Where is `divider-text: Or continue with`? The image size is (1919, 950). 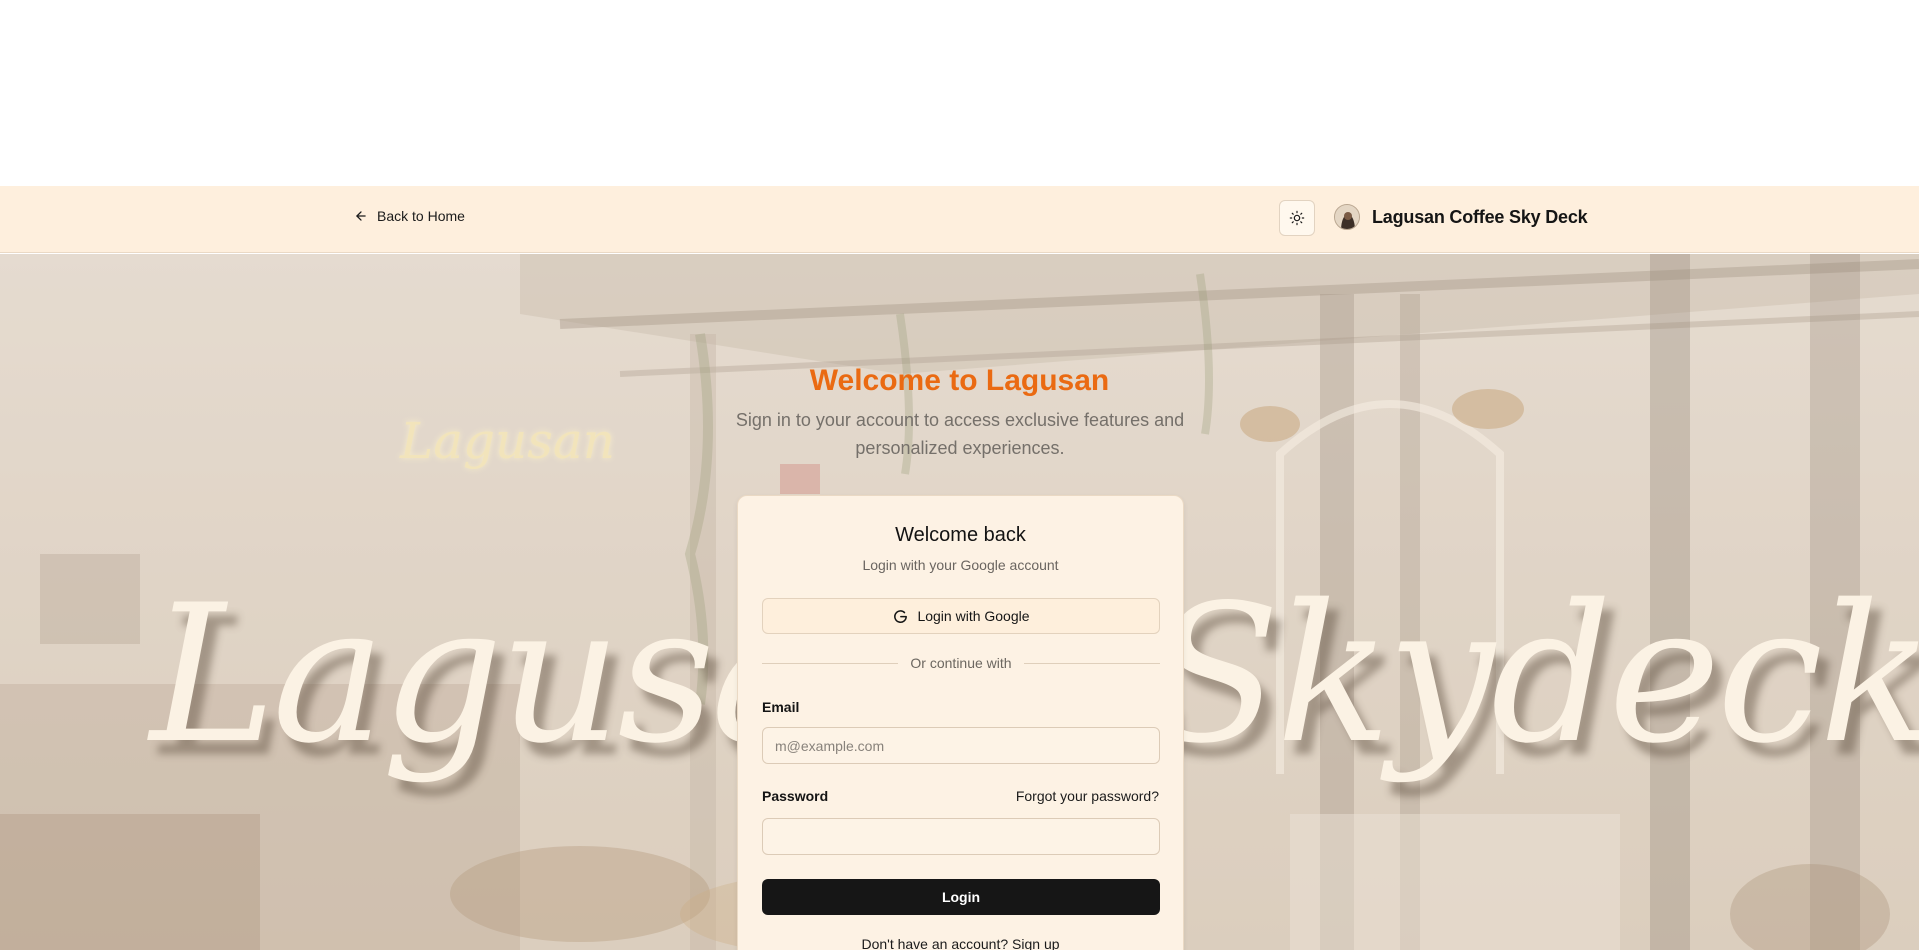
divider-text: Or continue with is located at coordinates (961, 663).